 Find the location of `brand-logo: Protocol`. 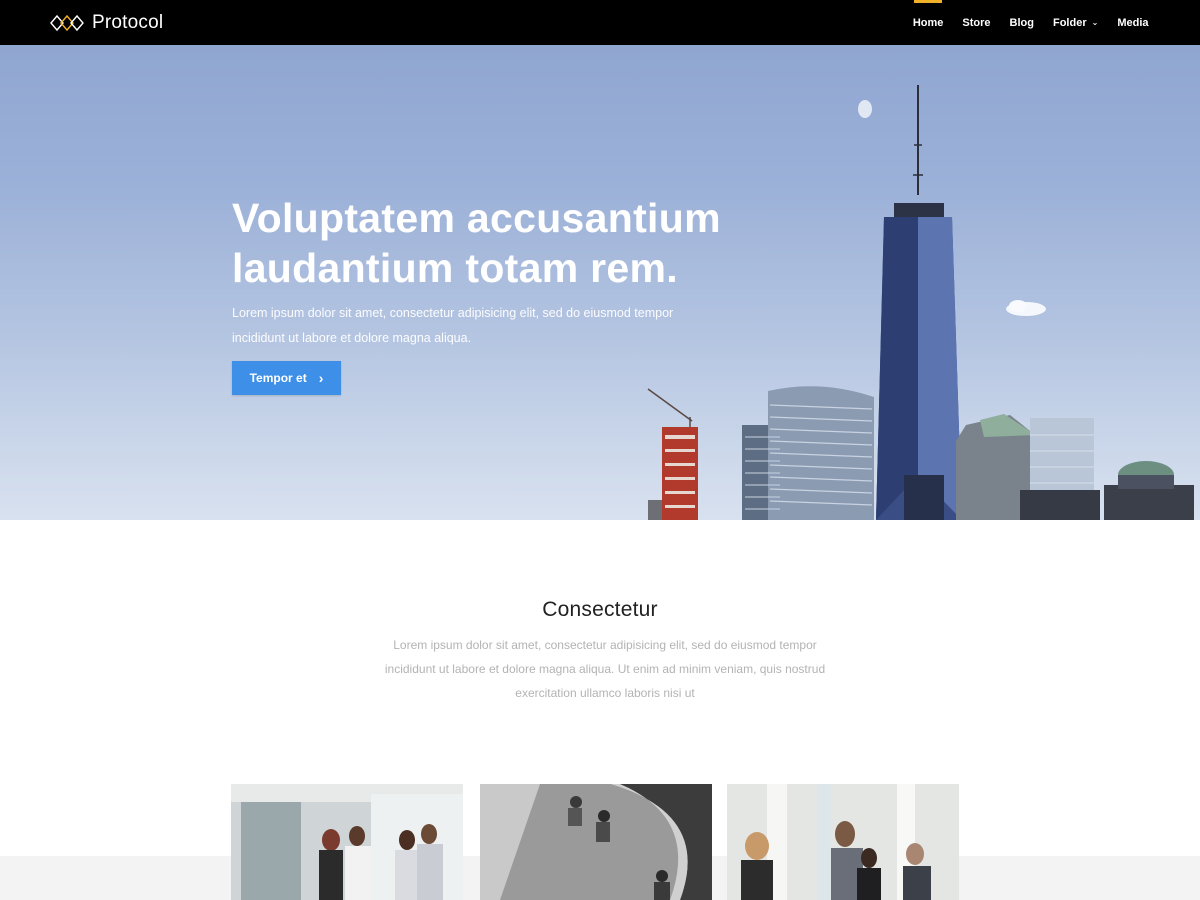

brand-logo: Protocol is located at coordinates (106, 23).